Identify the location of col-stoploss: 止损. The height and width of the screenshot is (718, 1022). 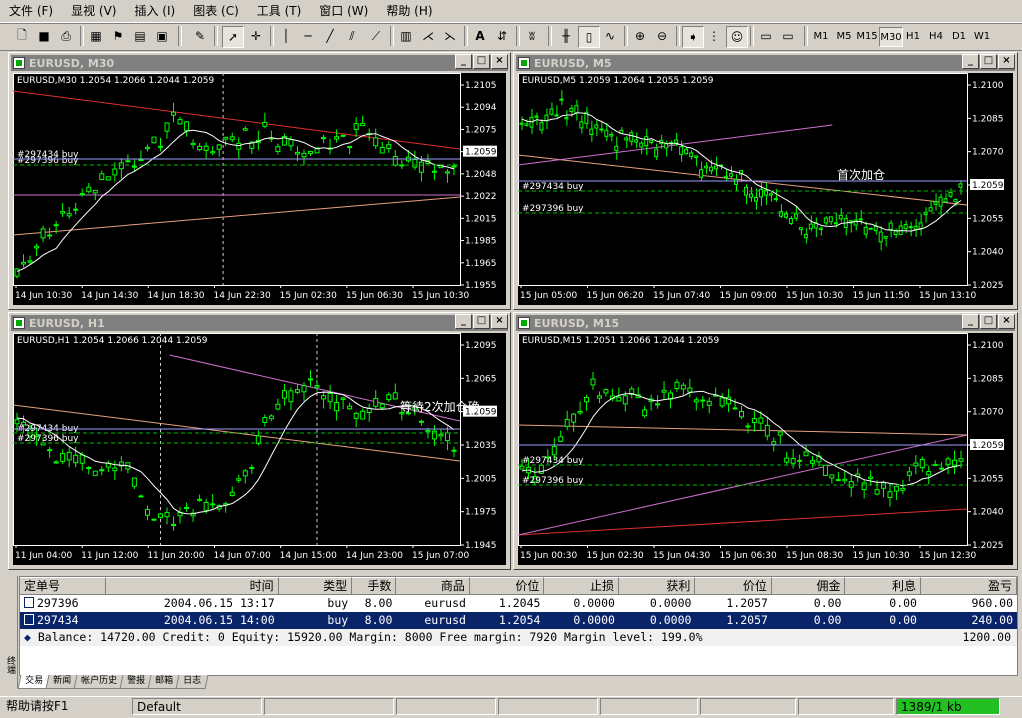
(581, 586).